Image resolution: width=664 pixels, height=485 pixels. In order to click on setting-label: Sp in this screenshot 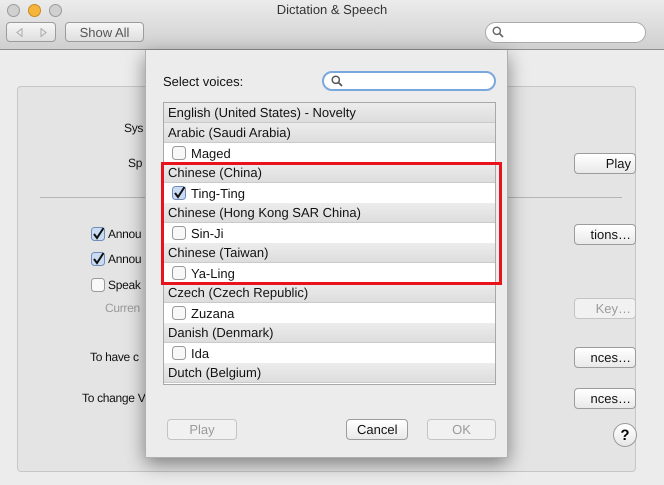, I will do `click(135, 163)`.